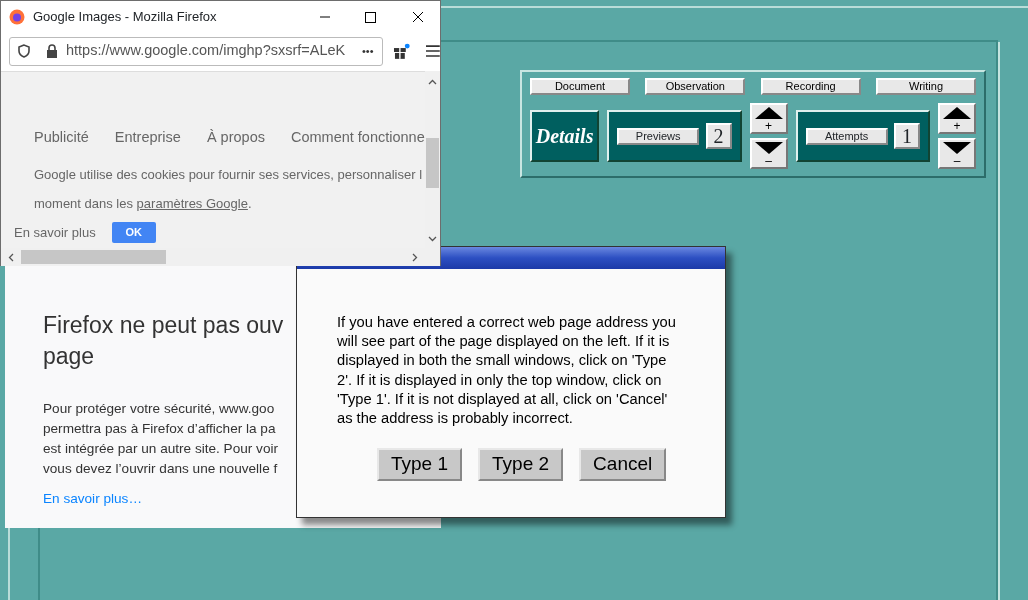  What do you see at coordinates (235, 138) in the screenshot?
I see `footer-link: À propos` at bounding box center [235, 138].